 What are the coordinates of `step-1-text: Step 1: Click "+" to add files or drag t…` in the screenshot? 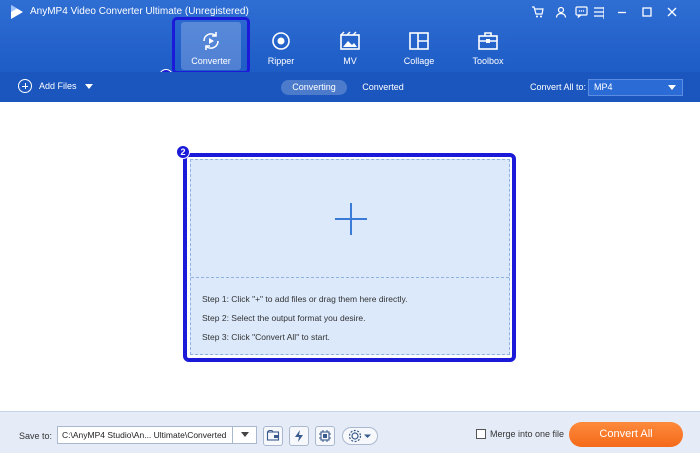 It's located at (305, 299).